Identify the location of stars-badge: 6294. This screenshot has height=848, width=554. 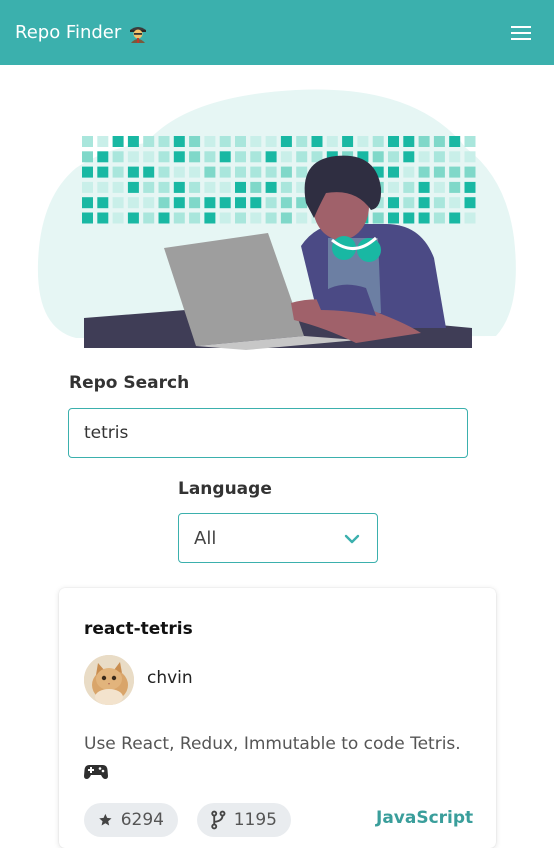
(131, 820).